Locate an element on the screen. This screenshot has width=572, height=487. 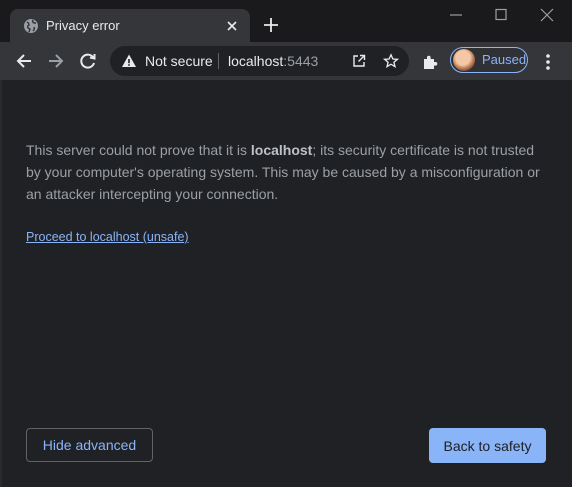
profile-button: Paused is located at coordinates (489, 60).